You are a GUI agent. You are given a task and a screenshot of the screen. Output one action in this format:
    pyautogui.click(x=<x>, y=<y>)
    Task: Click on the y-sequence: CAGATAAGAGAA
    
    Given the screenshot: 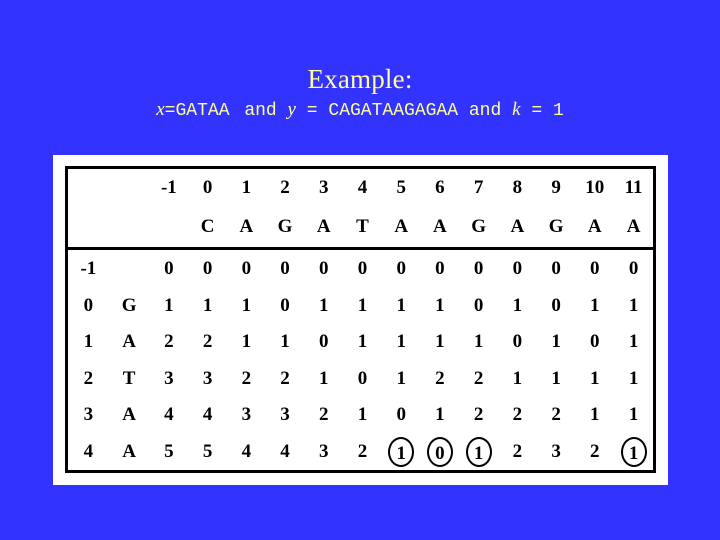 What is the action you would take?
    pyautogui.click(x=393, y=111)
    